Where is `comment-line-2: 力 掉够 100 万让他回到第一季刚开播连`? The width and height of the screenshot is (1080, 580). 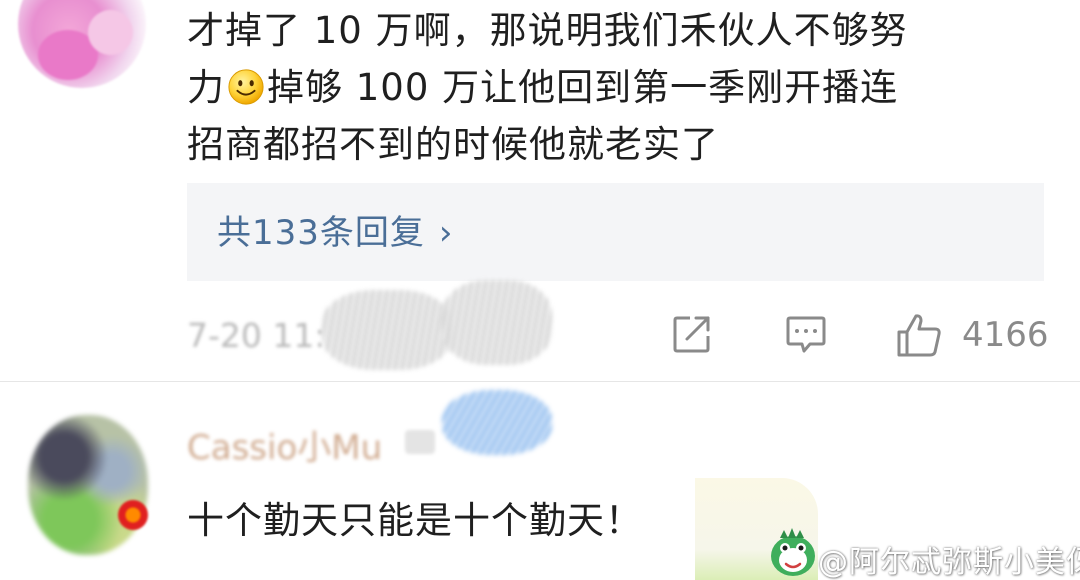 comment-line-2: 力 掉够 100 万让他回到第一季刚开播连 is located at coordinates (617, 87).